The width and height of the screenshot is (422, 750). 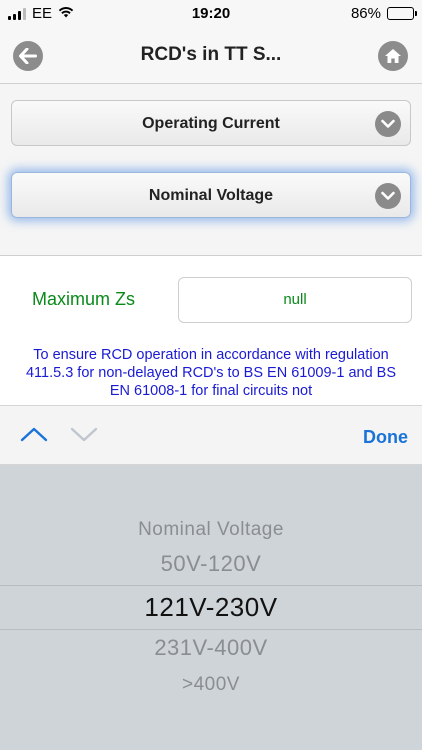 I want to click on chevron-up-icon, so click(x=34, y=434).